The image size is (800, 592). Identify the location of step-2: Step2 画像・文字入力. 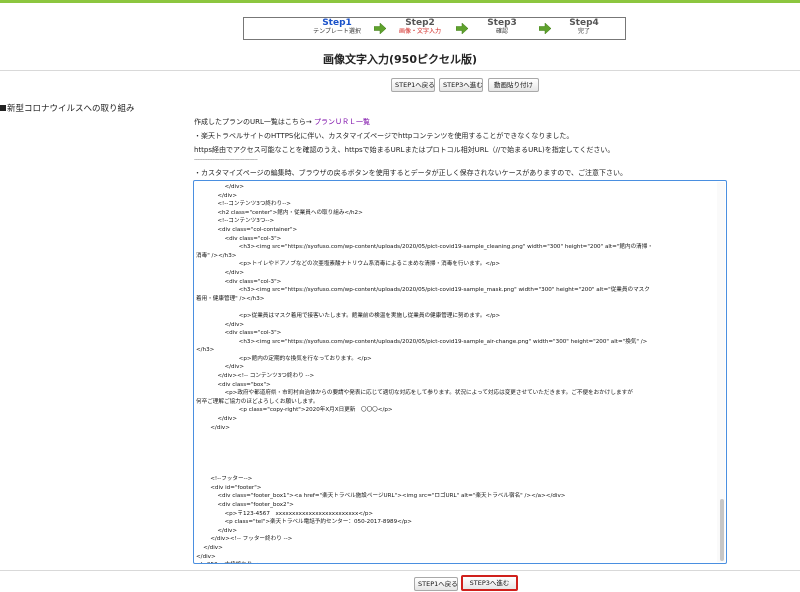
(420, 27).